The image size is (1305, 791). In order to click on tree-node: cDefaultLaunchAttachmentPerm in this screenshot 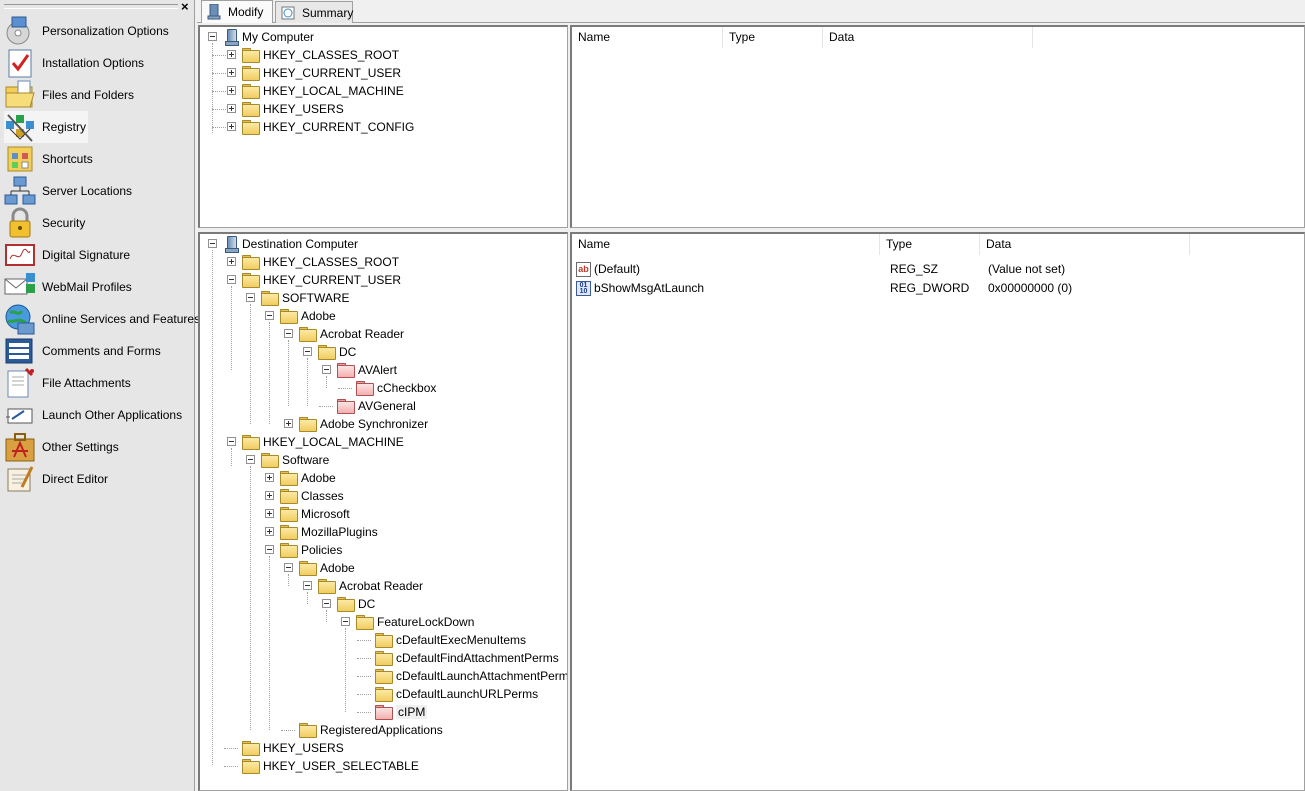, I will do `click(462, 676)`.